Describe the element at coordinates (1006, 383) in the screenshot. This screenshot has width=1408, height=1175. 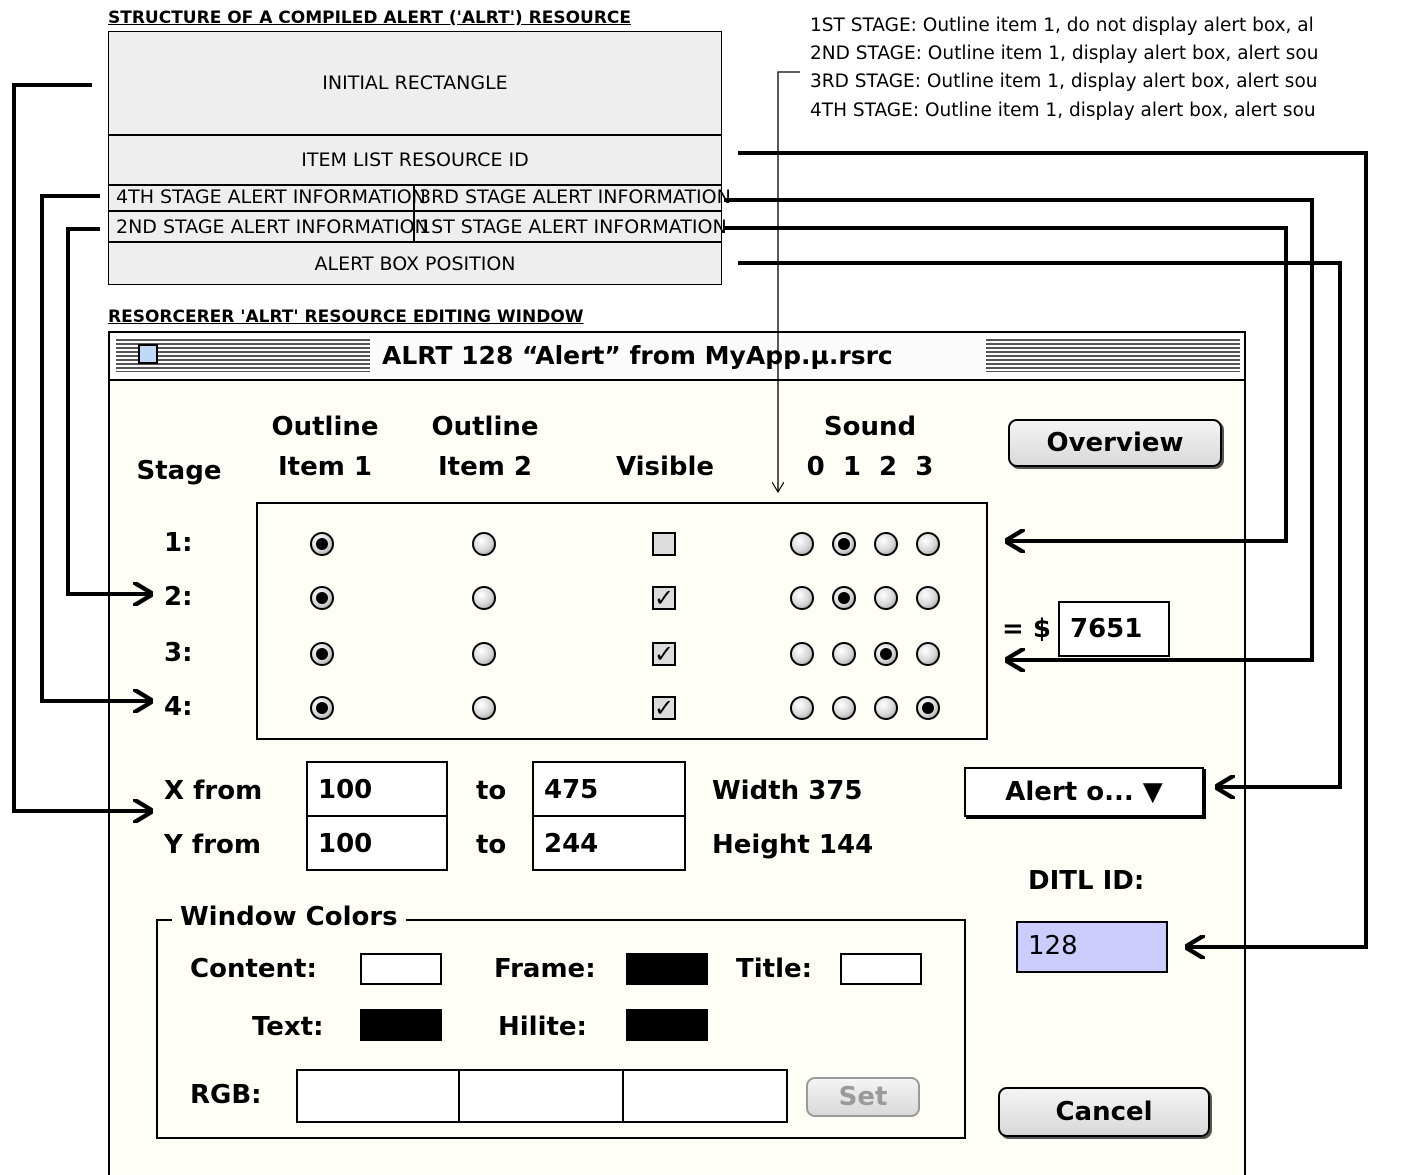
I see `stage1-arrow` at that location.